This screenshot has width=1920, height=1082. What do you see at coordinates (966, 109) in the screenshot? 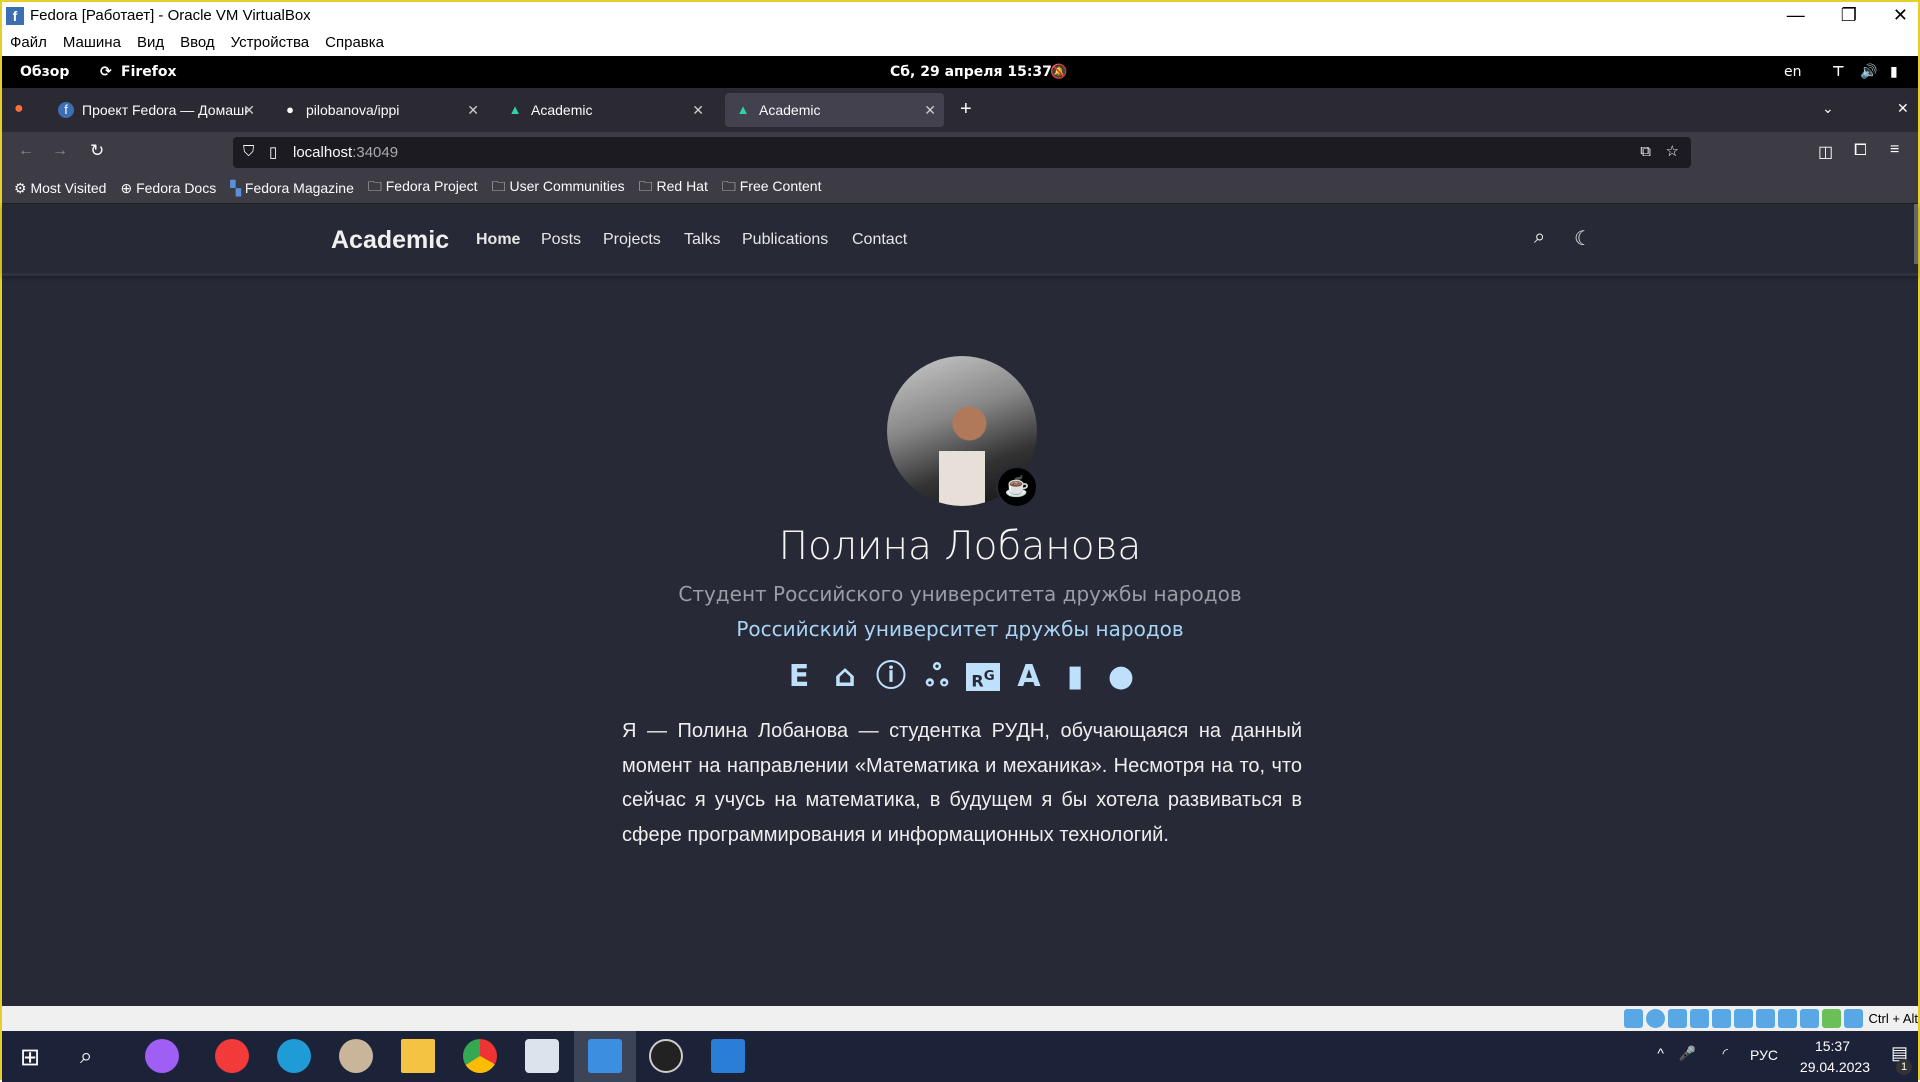
I see `new-tab-button: +` at bounding box center [966, 109].